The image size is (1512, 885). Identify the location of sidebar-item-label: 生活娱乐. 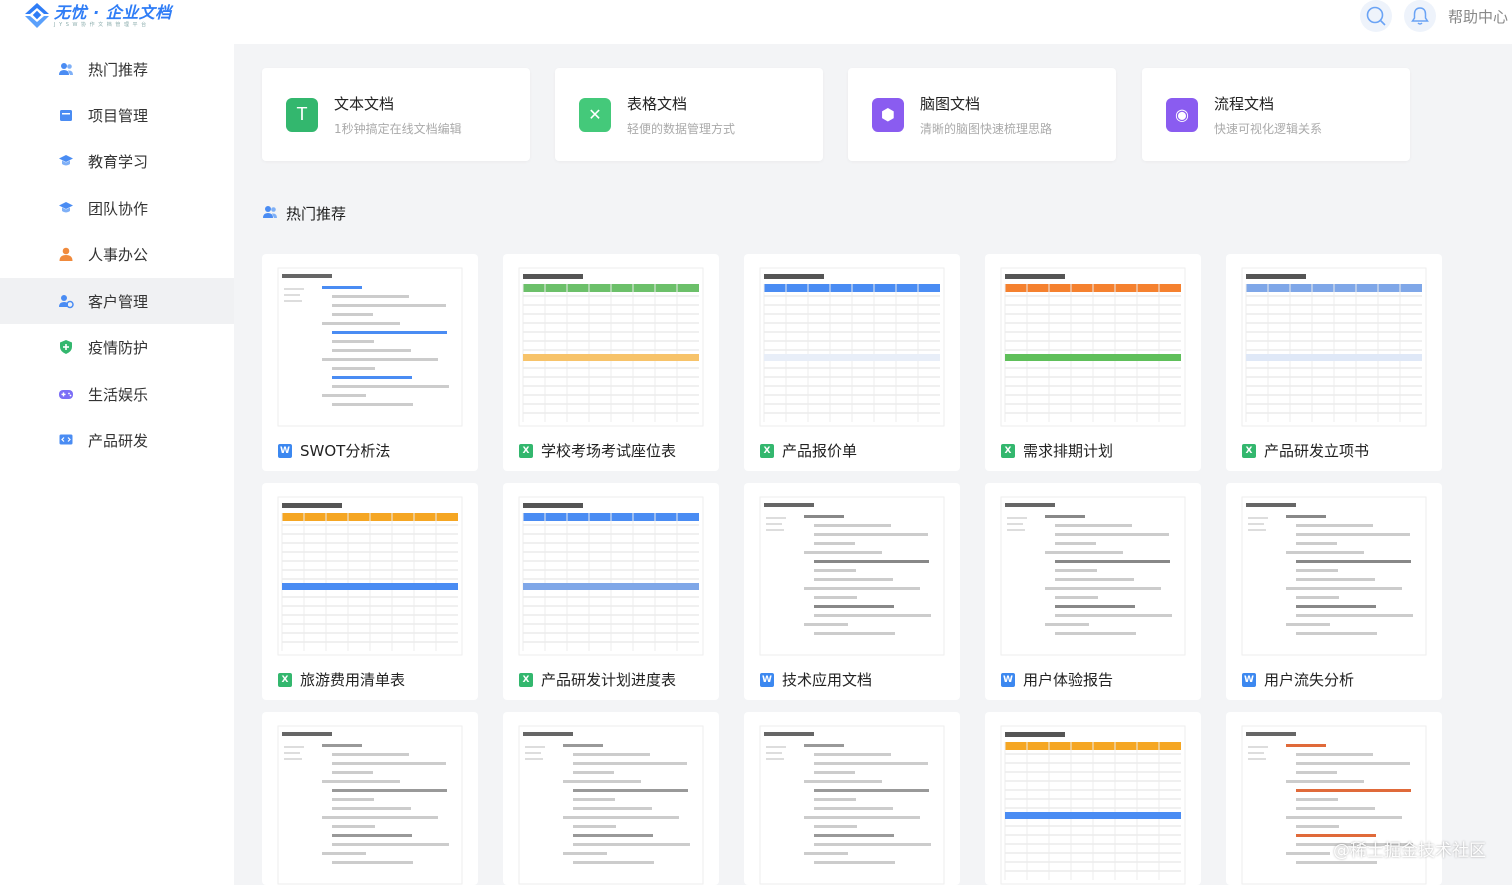
(118, 394).